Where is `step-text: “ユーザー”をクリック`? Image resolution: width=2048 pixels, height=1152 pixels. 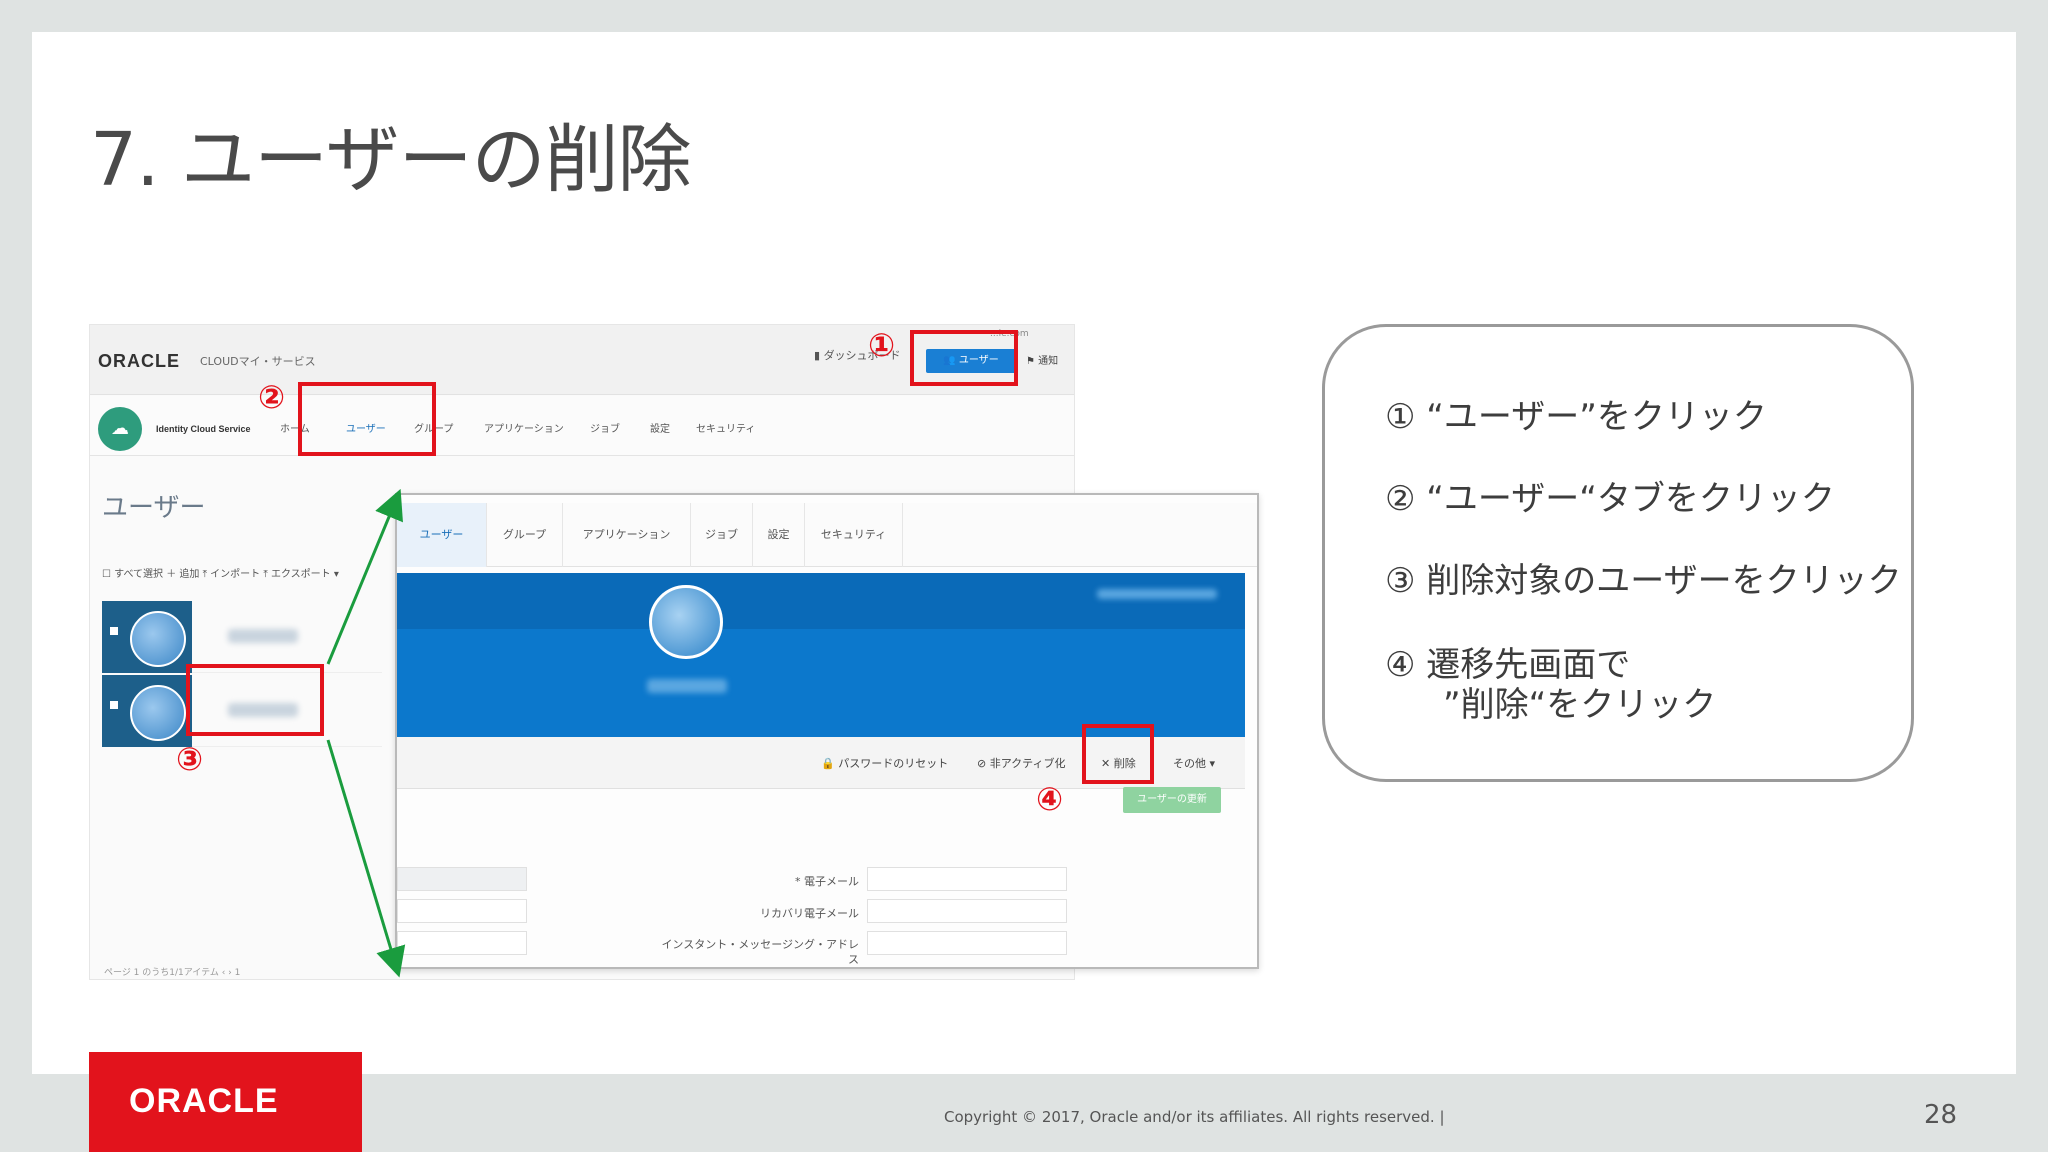
step-text: “ユーザー”をクリック is located at coordinates (1596, 417).